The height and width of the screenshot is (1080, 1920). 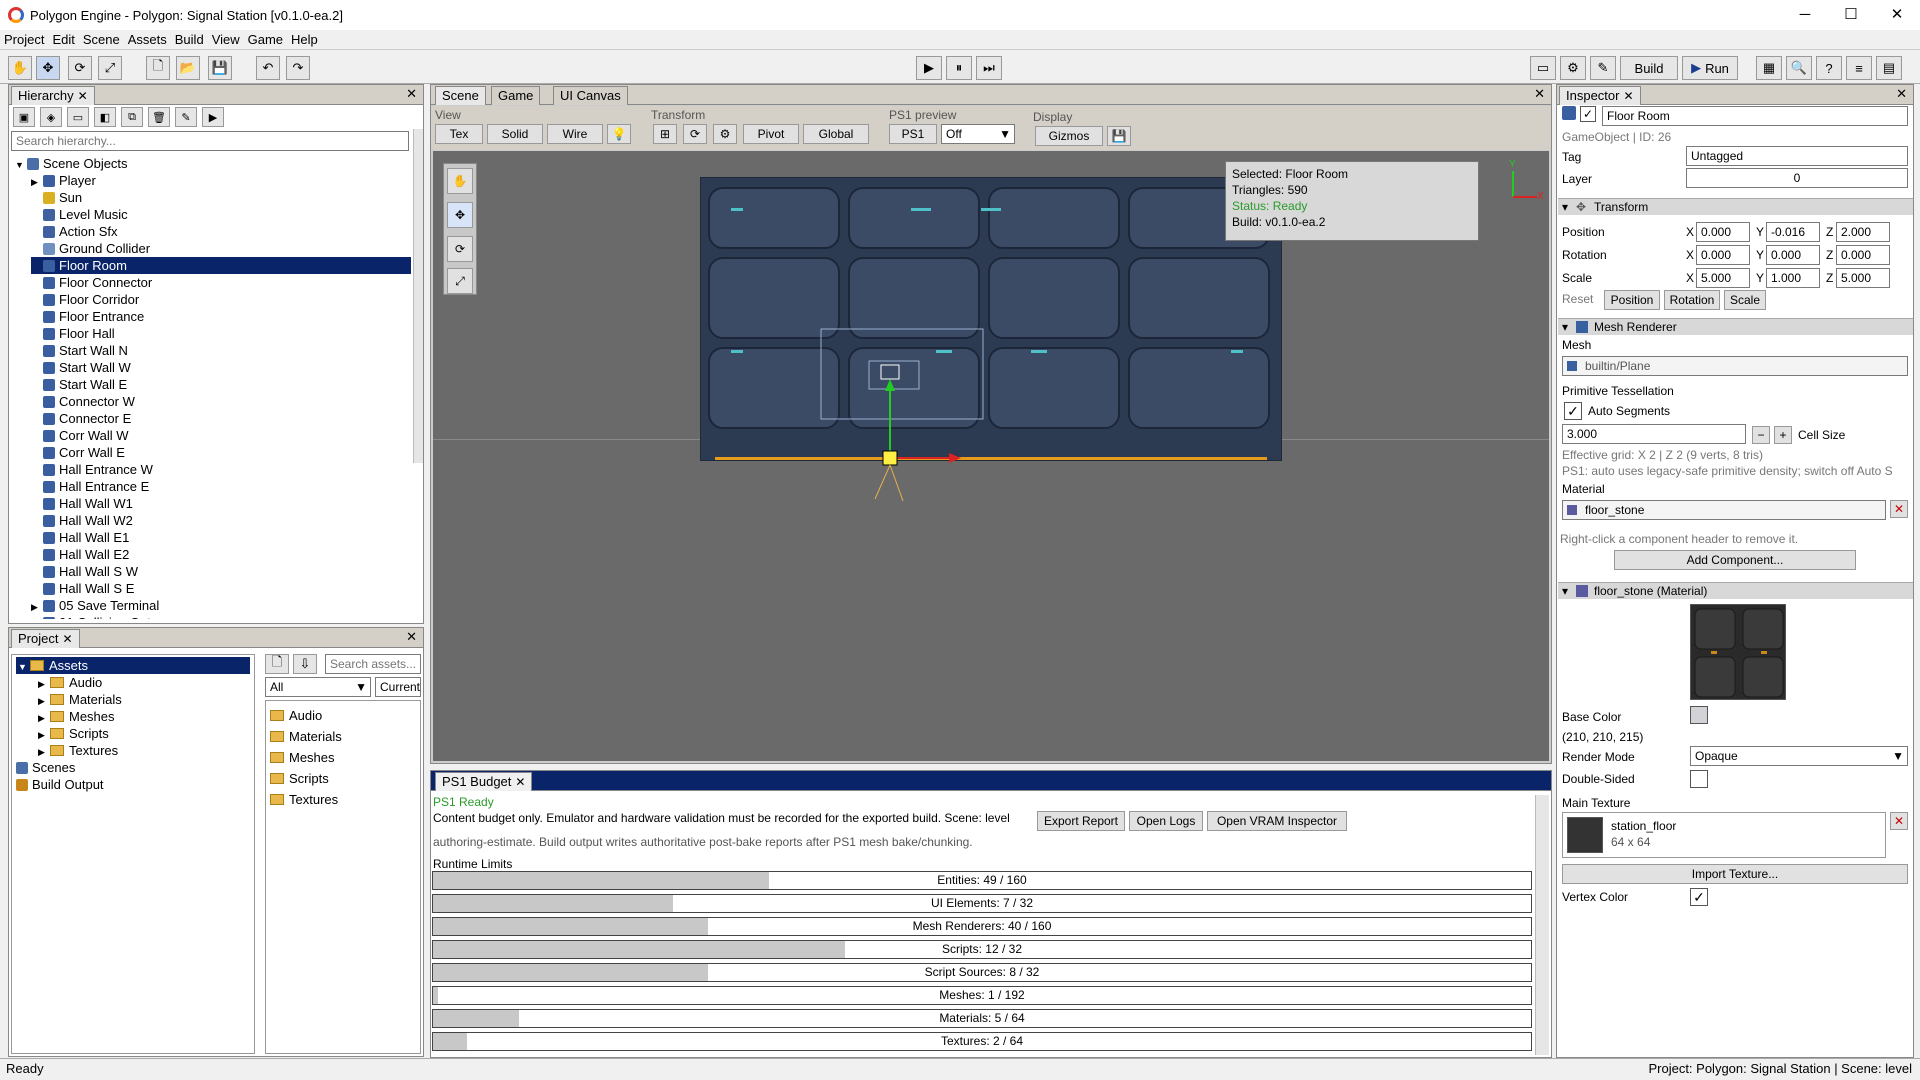 What do you see at coordinates (1793, 232) in the screenshot?
I see `position-y-field: -0.016` at bounding box center [1793, 232].